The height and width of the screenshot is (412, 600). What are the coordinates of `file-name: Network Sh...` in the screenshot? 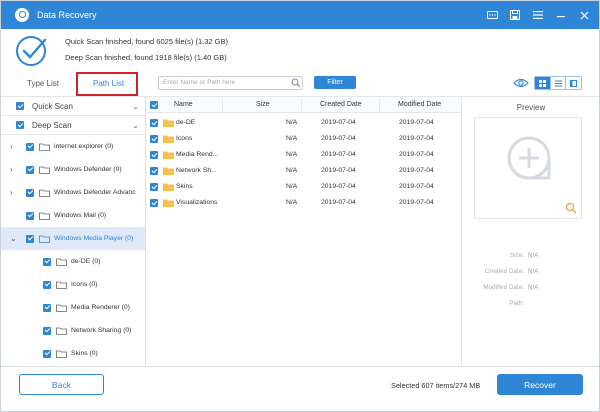 It's located at (196, 170).